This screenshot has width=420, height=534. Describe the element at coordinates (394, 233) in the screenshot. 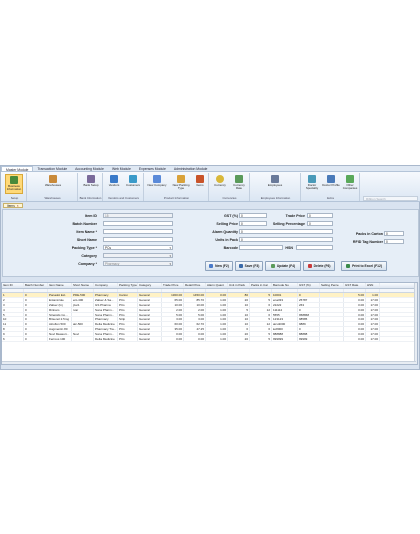

I see `packs-in-carton-field: 0` at that location.